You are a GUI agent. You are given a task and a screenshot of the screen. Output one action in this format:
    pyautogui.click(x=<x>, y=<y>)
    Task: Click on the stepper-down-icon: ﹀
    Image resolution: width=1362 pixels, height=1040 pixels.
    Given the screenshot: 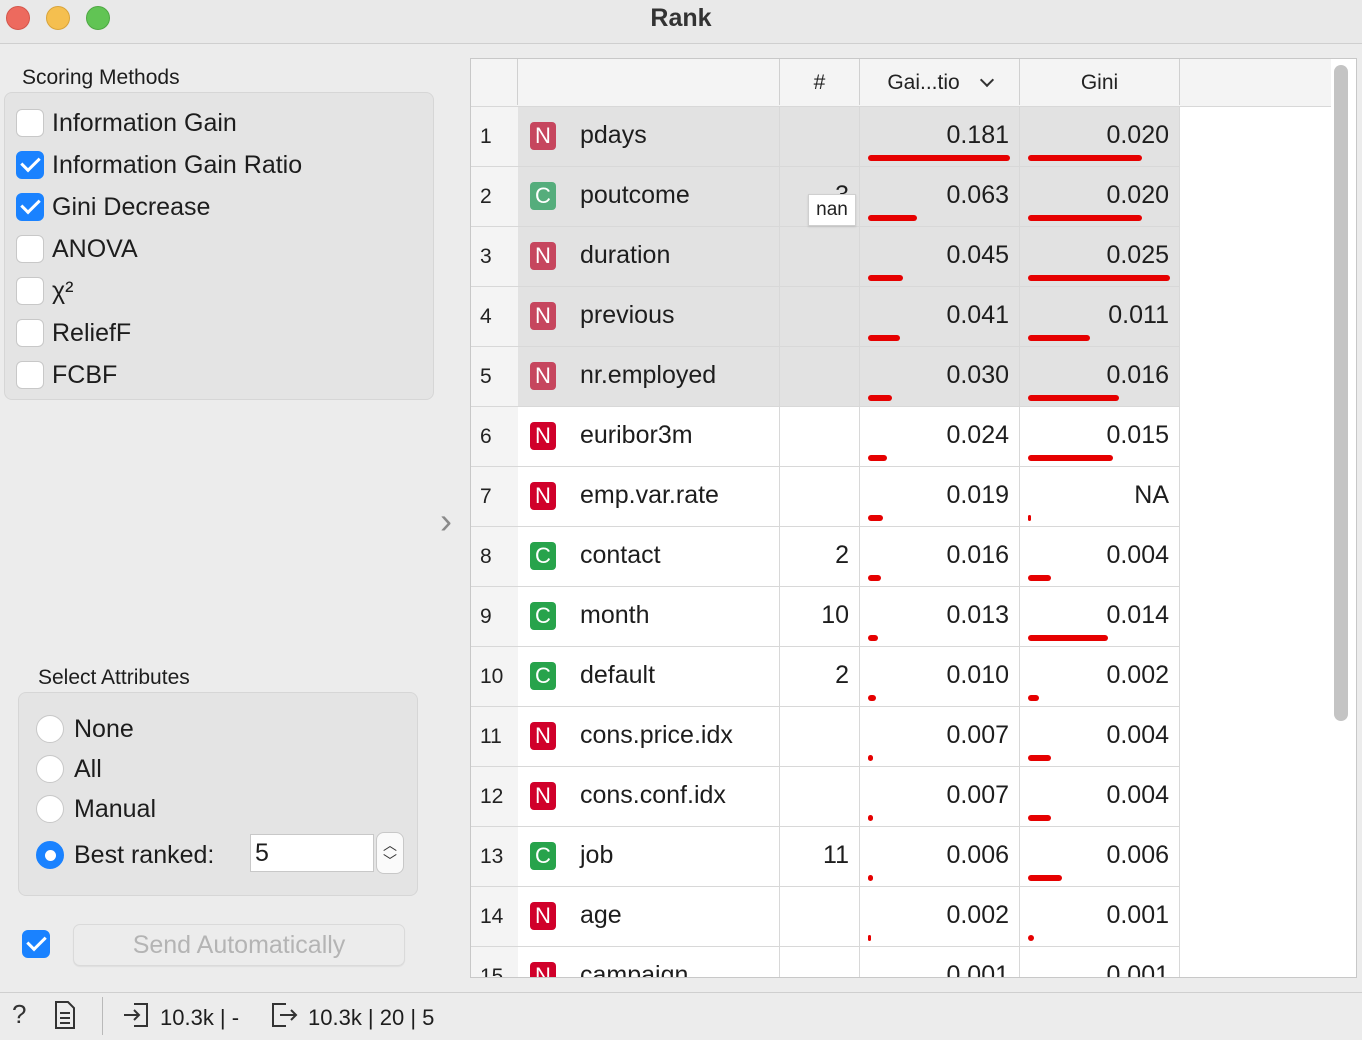 What is the action you would take?
    pyautogui.click(x=390, y=861)
    